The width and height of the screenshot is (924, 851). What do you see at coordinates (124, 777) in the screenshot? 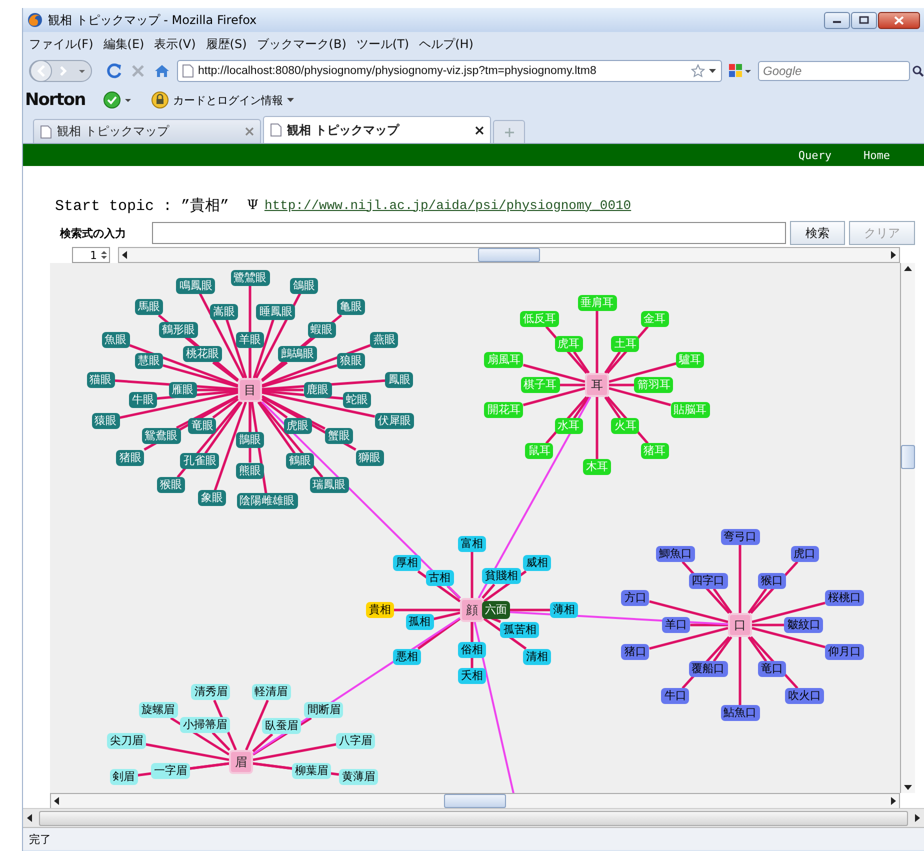
I see `topic-node: 剣眉` at bounding box center [124, 777].